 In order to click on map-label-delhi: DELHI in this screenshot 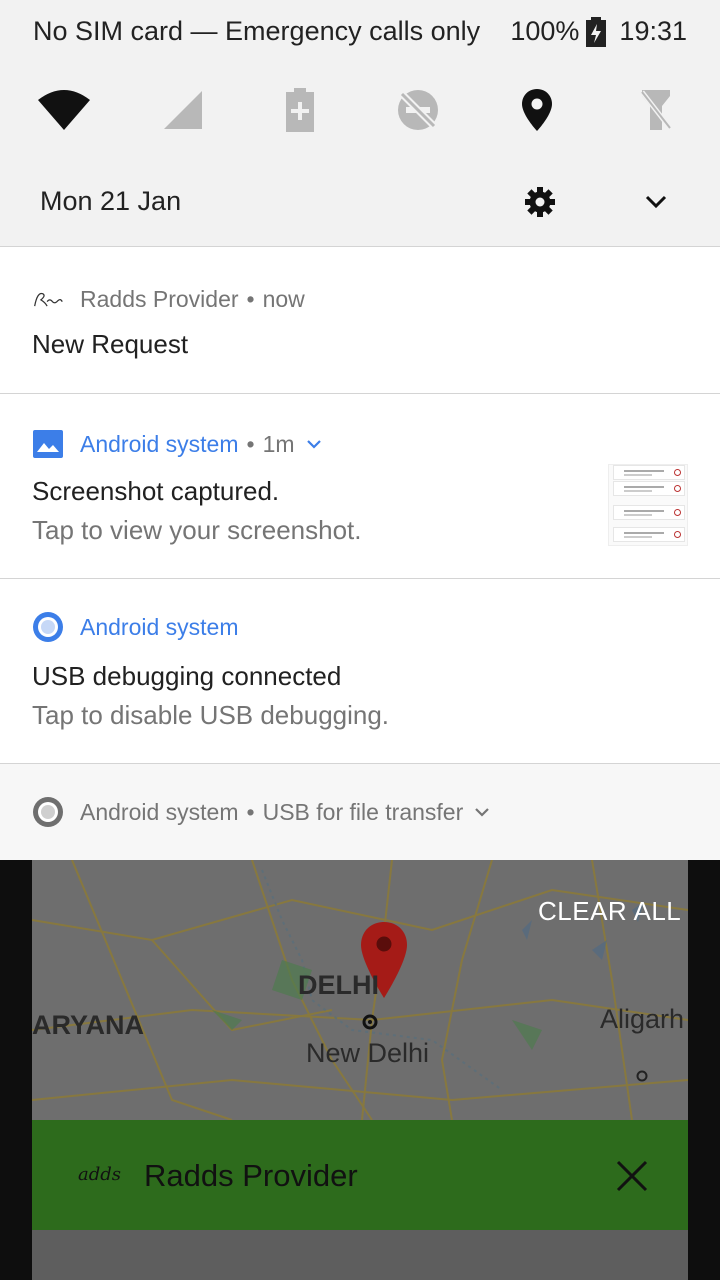, I will do `click(338, 985)`.